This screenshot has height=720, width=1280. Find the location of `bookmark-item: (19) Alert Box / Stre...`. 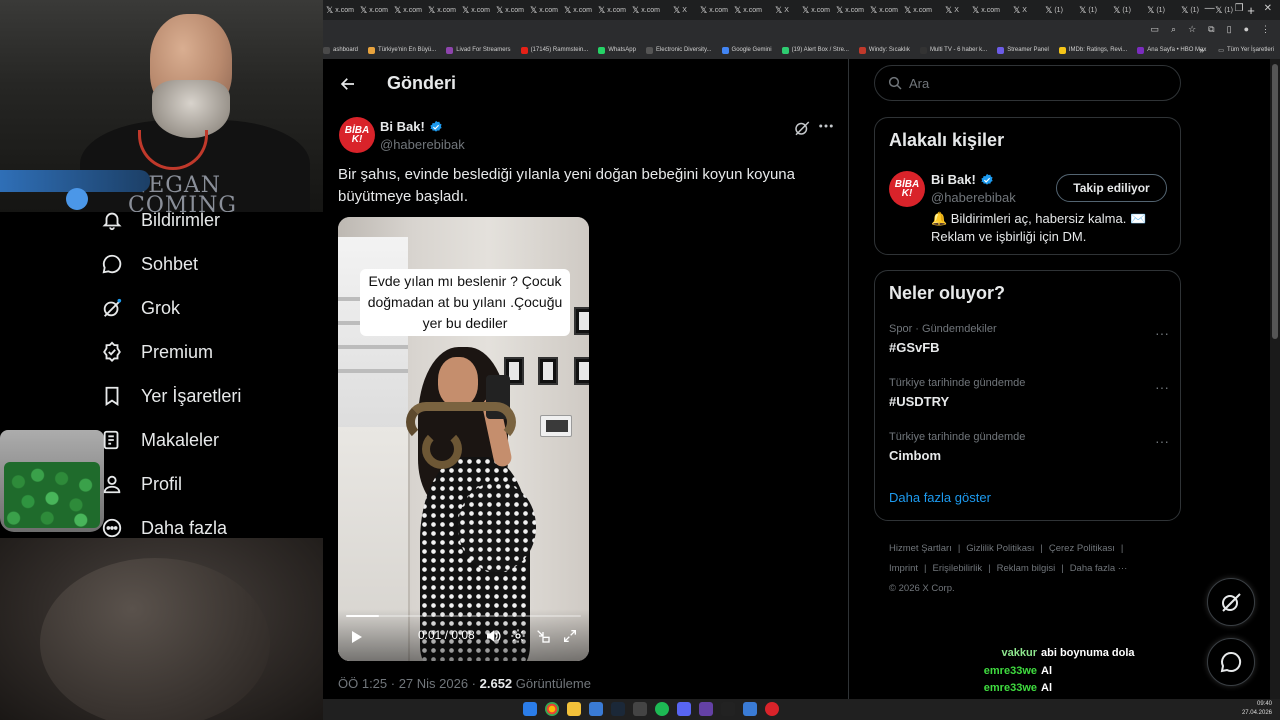

bookmark-item: (19) Alert Box / Stre... is located at coordinates (815, 50).